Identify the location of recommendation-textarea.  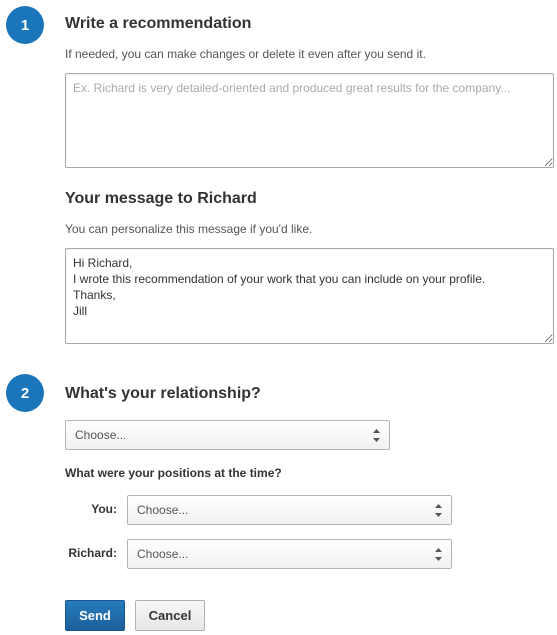
(309, 120).